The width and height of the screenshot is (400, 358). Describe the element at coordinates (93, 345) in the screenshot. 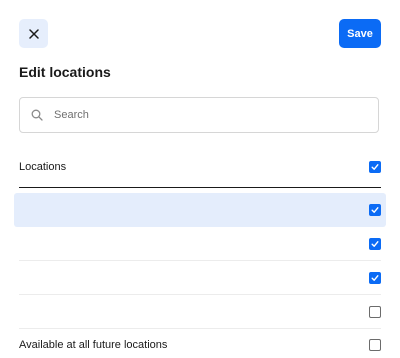

I see `future-locations-label: Available at all future locations` at that location.